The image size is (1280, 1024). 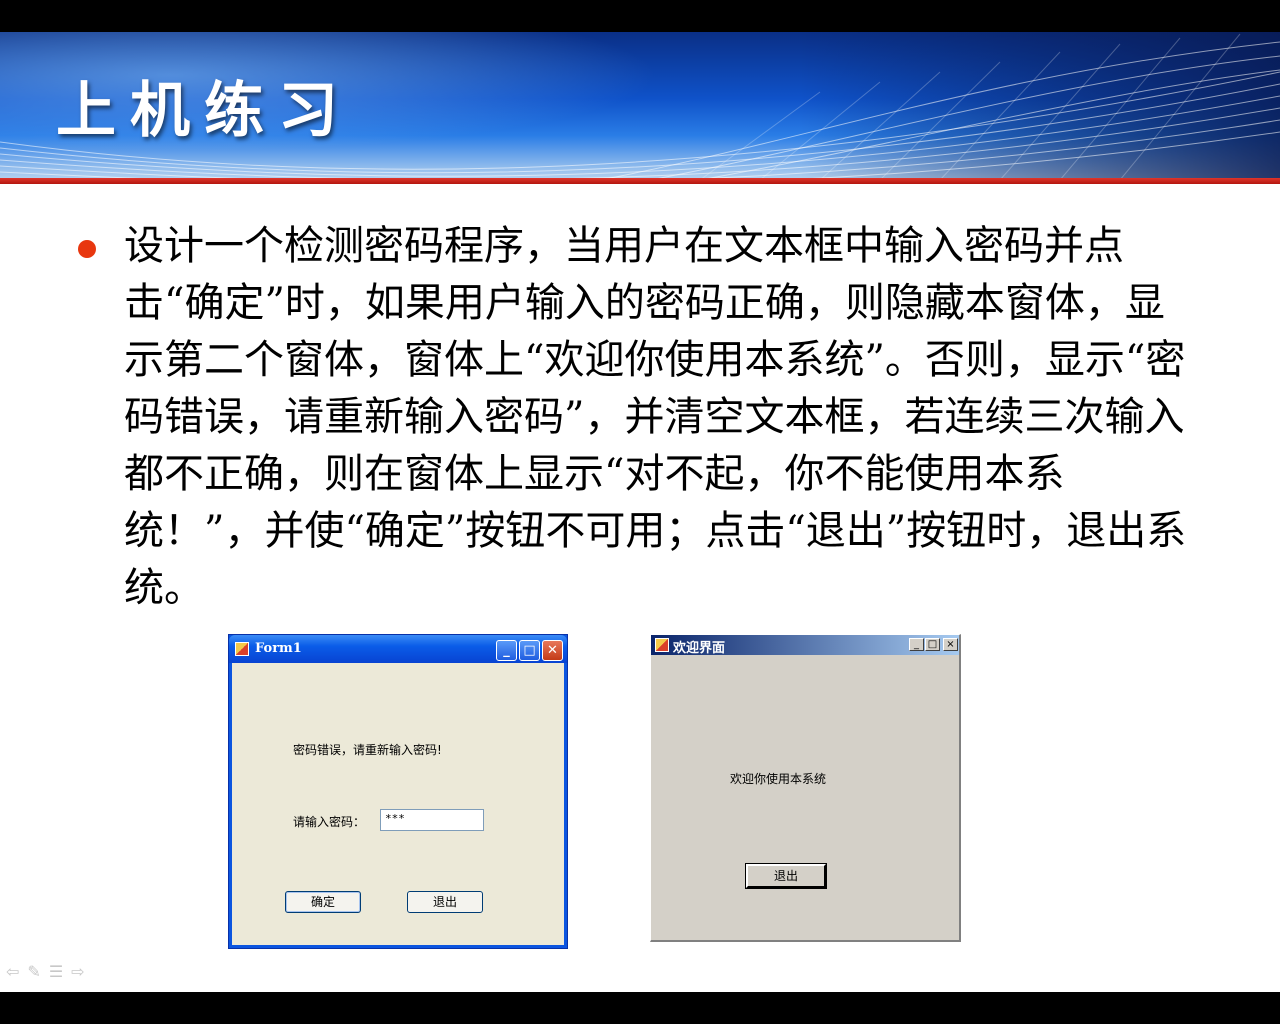 What do you see at coordinates (805, 645) in the screenshot?
I see `welcome-titlebar: 欢迎界面 _ □ ×` at bounding box center [805, 645].